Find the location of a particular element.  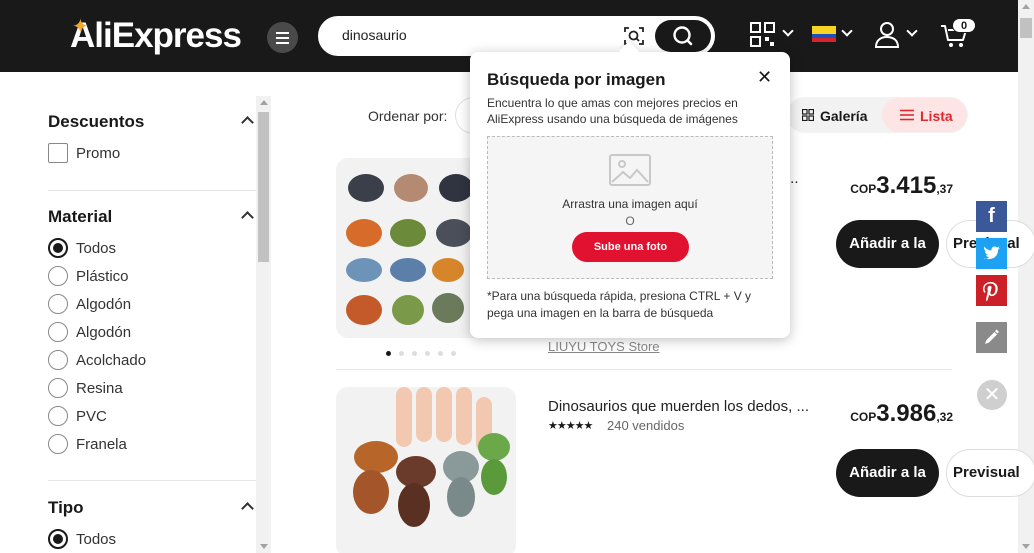

product-price: COP3.415,37 is located at coordinates (901, 185).